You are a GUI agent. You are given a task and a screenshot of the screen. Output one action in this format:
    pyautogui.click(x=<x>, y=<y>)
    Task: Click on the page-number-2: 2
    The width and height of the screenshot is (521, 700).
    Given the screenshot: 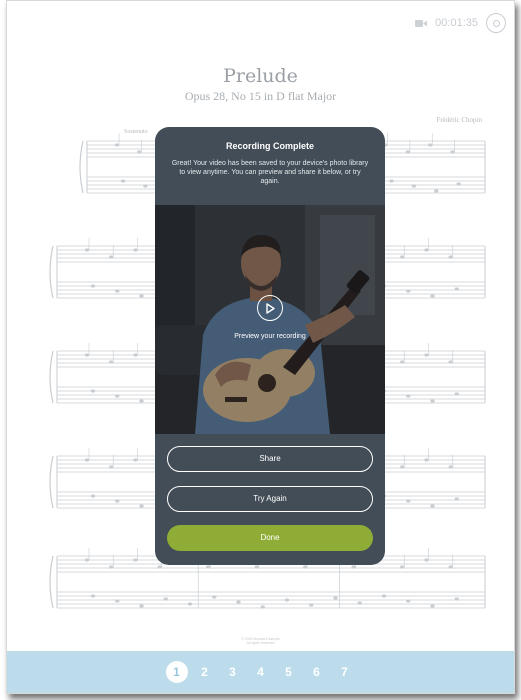 What is the action you would take?
    pyautogui.click(x=205, y=672)
    